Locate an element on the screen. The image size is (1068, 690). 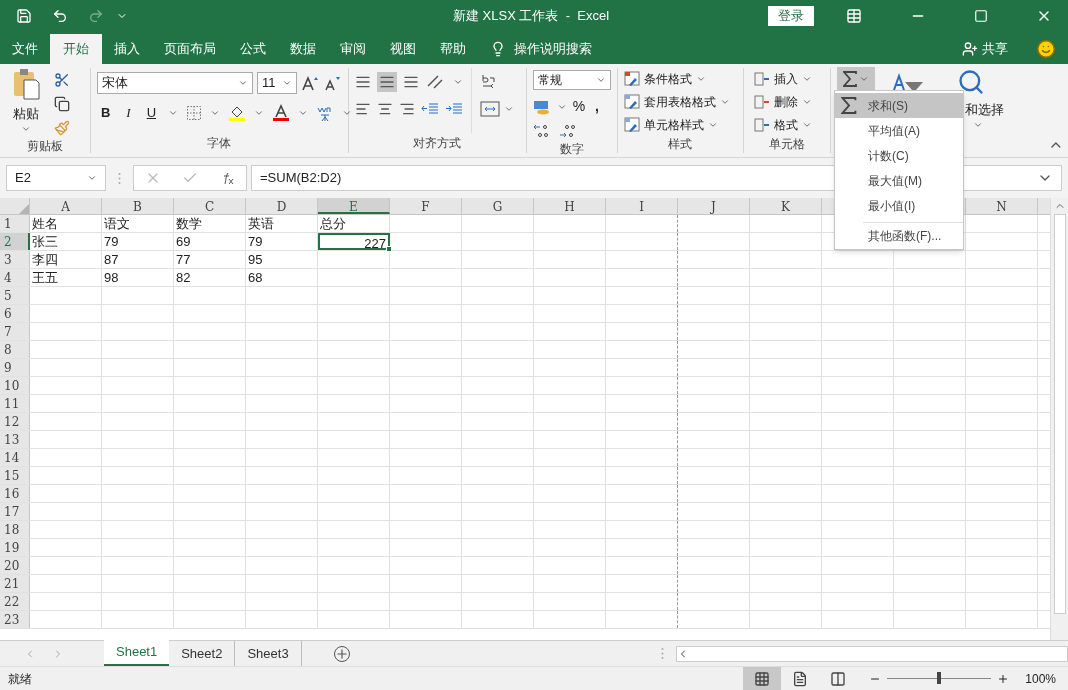
cell-text: 69 is located at coordinates (184, 241).